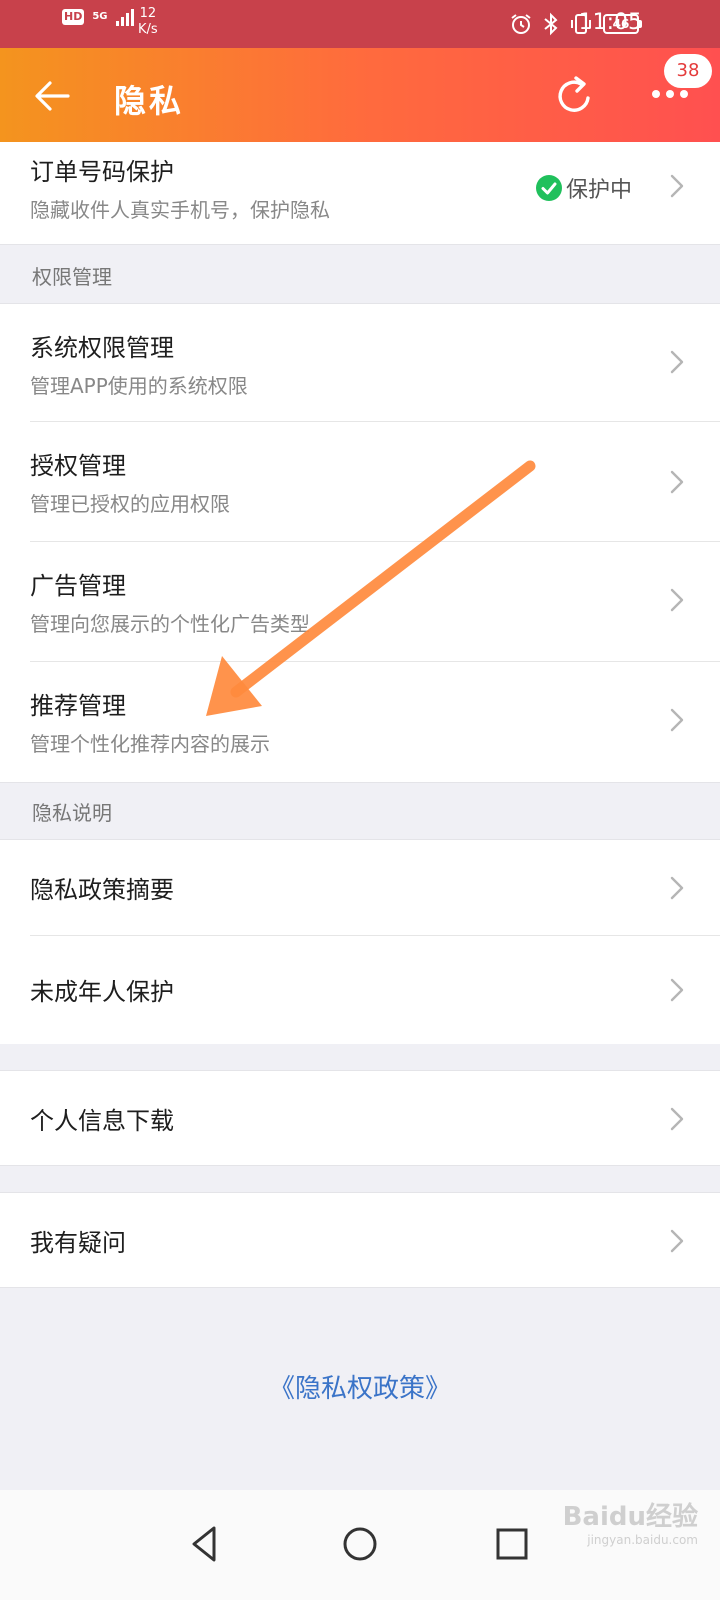 Image resolution: width=720 pixels, height=1600 pixels. I want to click on row-title: 订单号码保护, so click(102, 172).